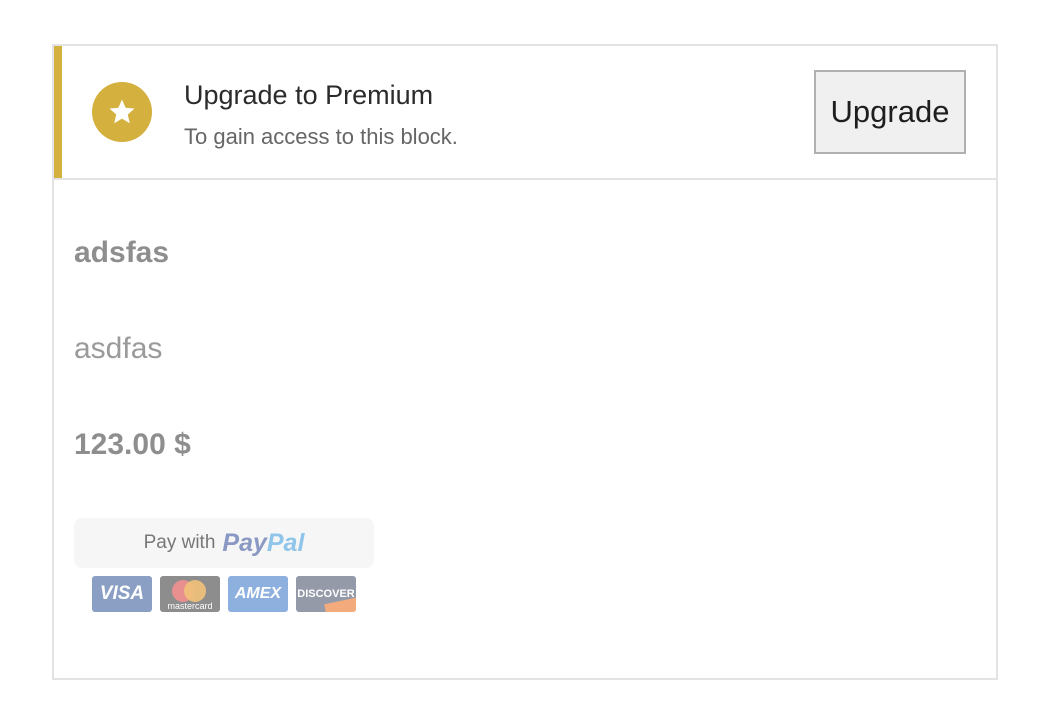 This screenshot has height=722, width=1052. I want to click on card-logos: VISA mastercard AMEX DISCOVER, so click(228, 594).